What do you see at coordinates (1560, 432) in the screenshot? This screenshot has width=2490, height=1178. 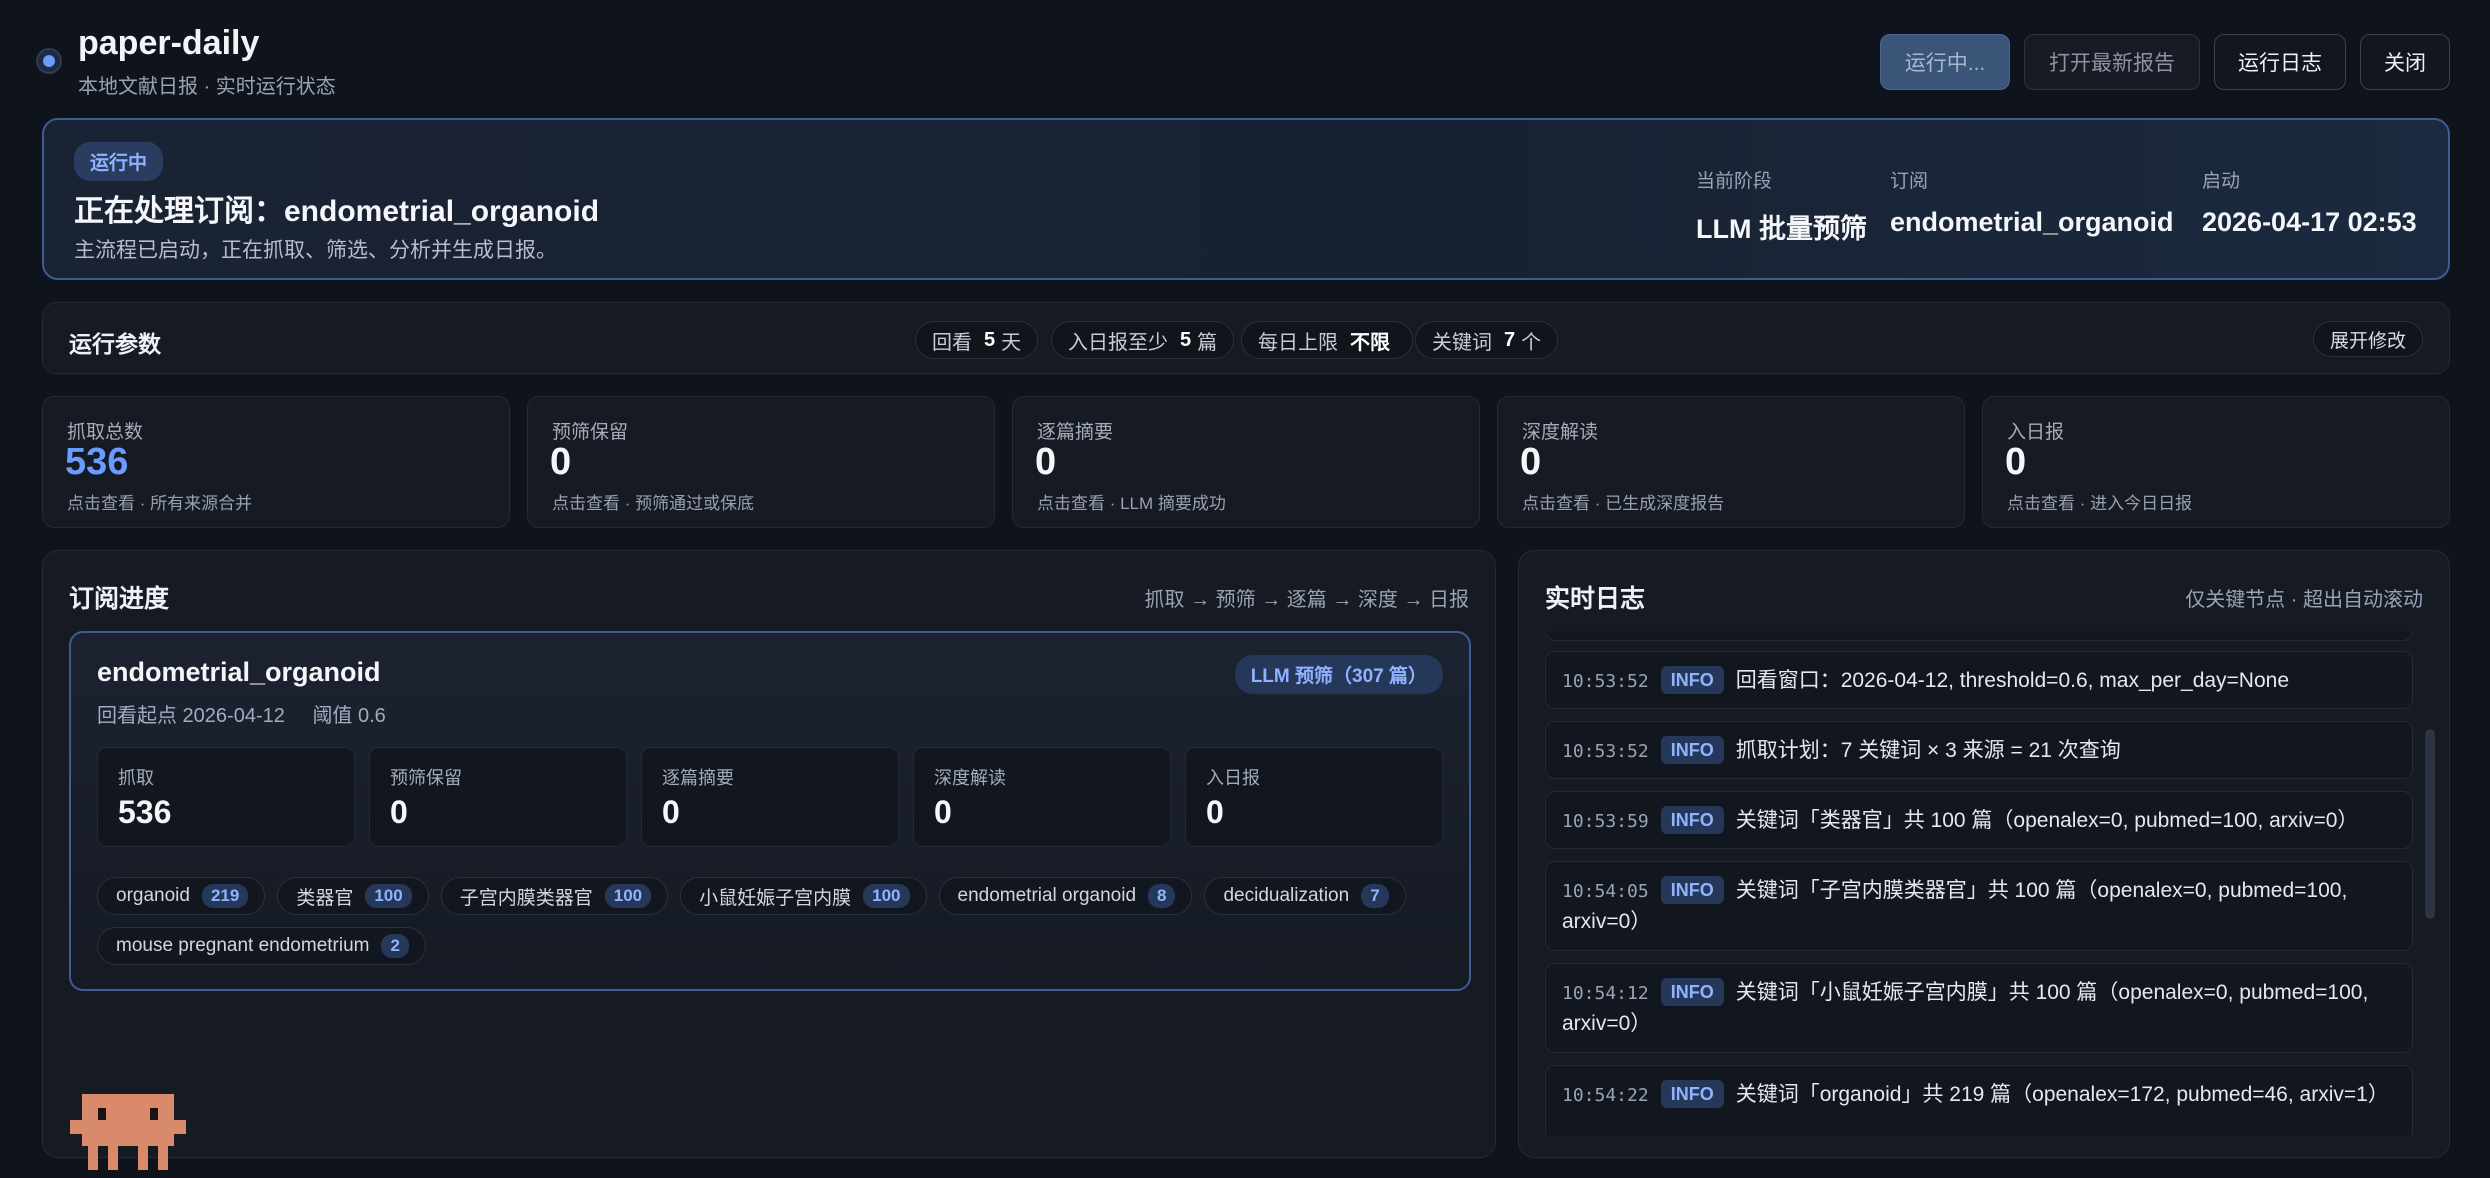 I see `stat-label: 深度解读` at bounding box center [1560, 432].